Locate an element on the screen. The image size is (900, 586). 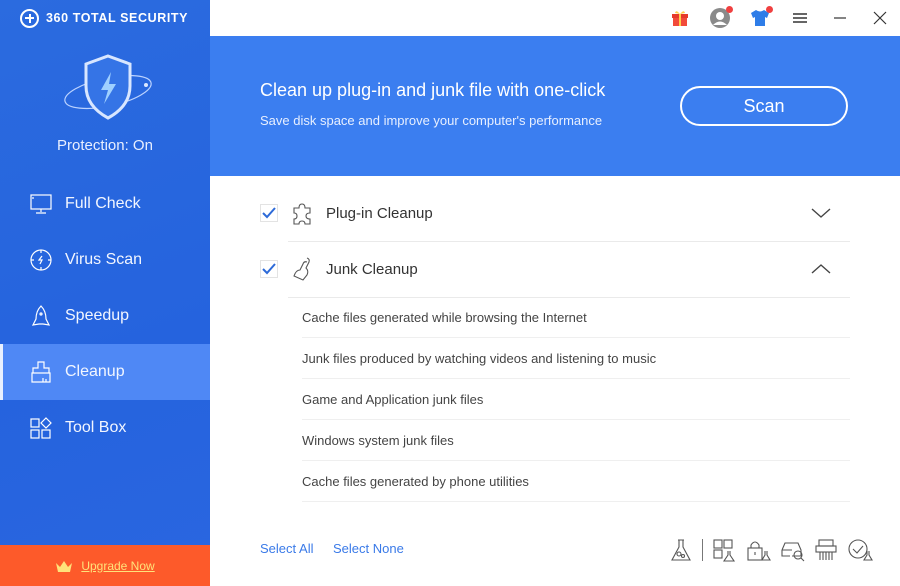
sidebar-item-label: Tool Box is located at coordinates (96, 427).